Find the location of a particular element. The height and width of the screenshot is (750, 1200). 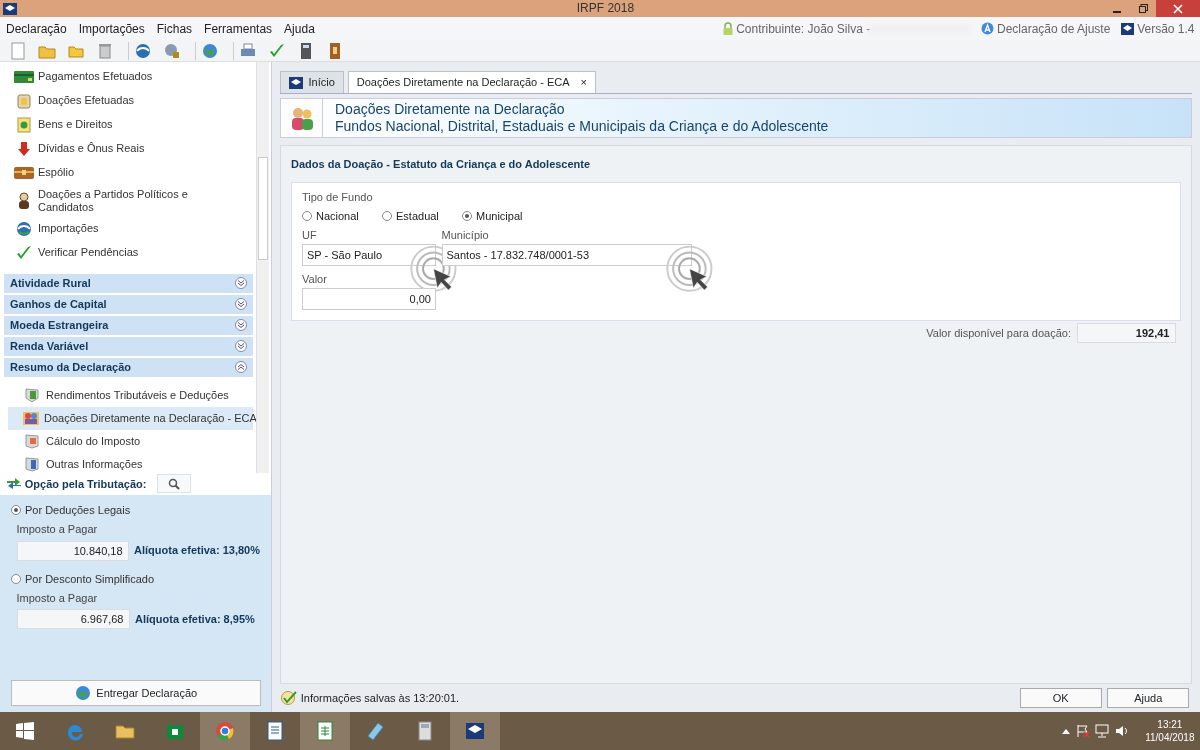

option-label: Por Deduções Legais is located at coordinates (78, 511).